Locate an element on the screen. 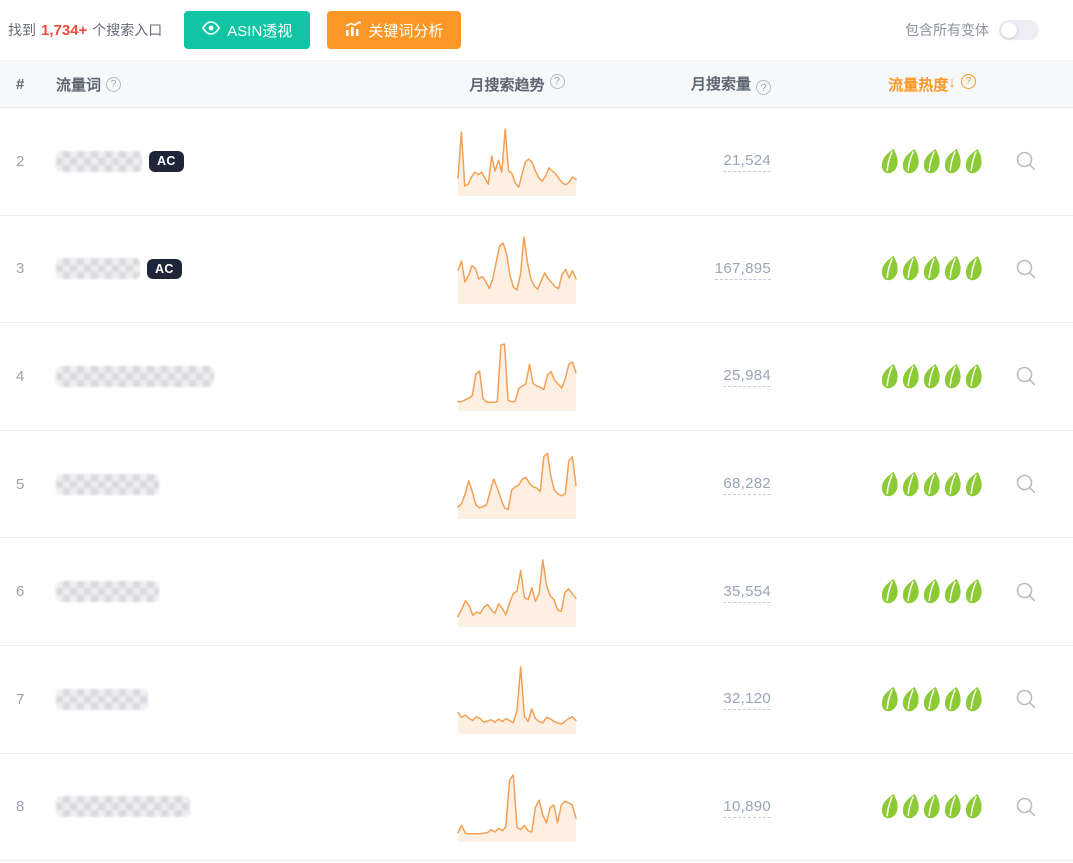 The width and height of the screenshot is (1073, 863). asin-perspective-button: ASIN透视 is located at coordinates (247, 30).